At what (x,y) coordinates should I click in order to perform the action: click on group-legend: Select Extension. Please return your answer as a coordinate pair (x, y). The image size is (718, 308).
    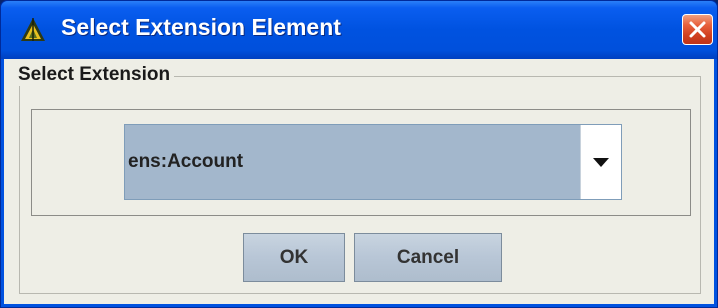
    Looking at the image, I should click on (95, 75).